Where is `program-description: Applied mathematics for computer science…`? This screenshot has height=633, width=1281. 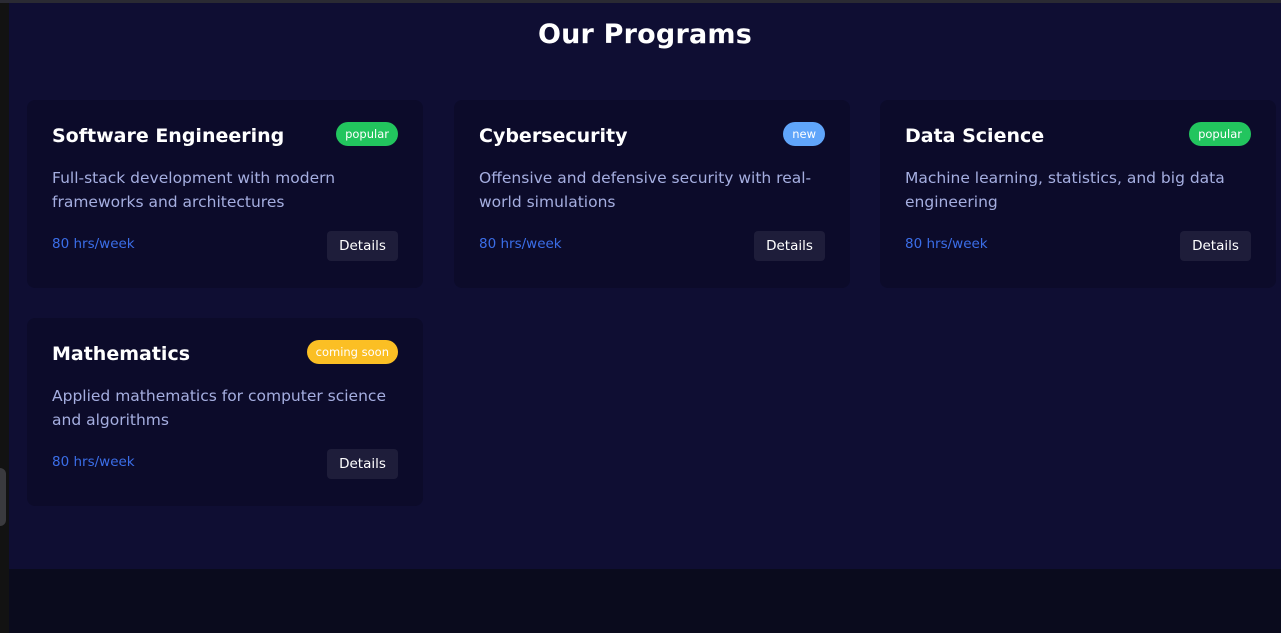
program-description: Applied mathematics for computer science… is located at coordinates (219, 408).